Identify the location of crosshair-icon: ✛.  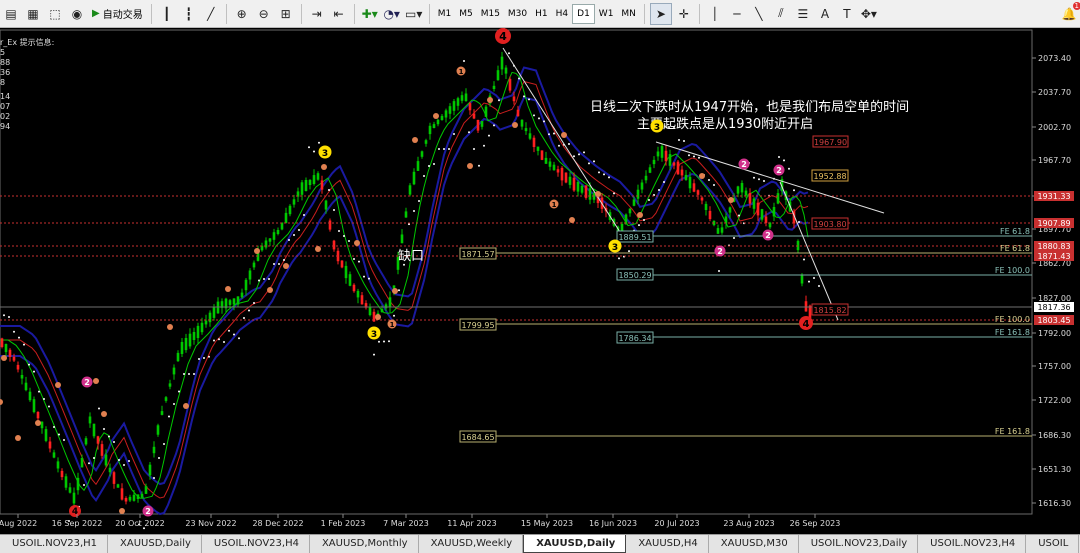
(684, 14).